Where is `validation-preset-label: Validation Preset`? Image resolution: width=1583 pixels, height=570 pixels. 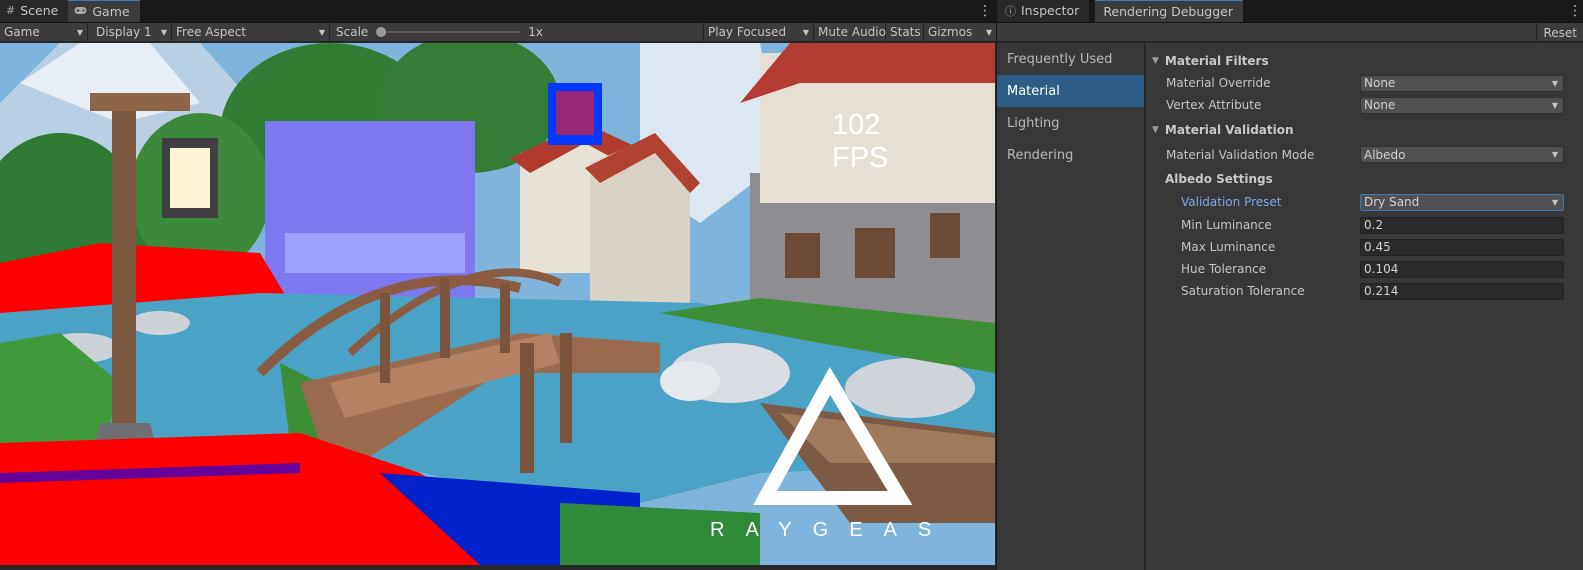
validation-preset-label: Validation Preset is located at coordinates (1231, 202).